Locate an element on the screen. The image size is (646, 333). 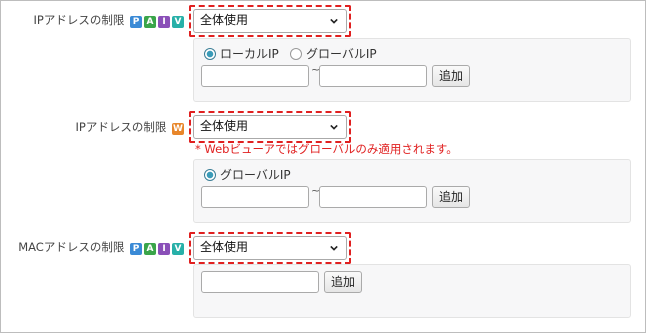
global-ip-radio-web-label: グローバルIP is located at coordinates (255, 175).